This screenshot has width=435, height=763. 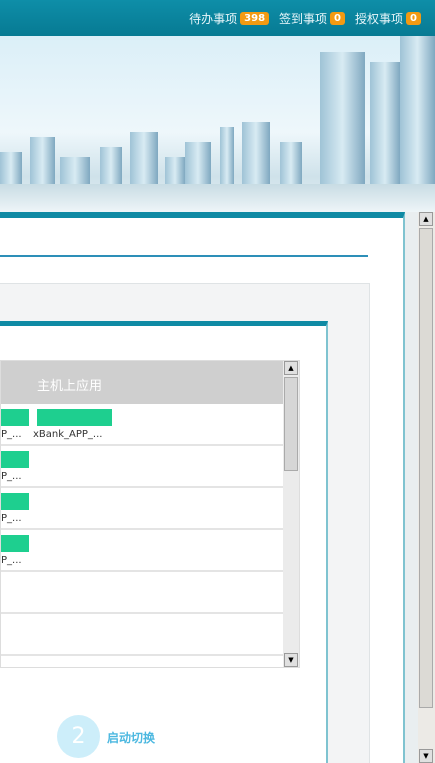 What do you see at coordinates (413, 18) in the screenshot?
I see `auth-count-badge: 0` at bounding box center [413, 18].